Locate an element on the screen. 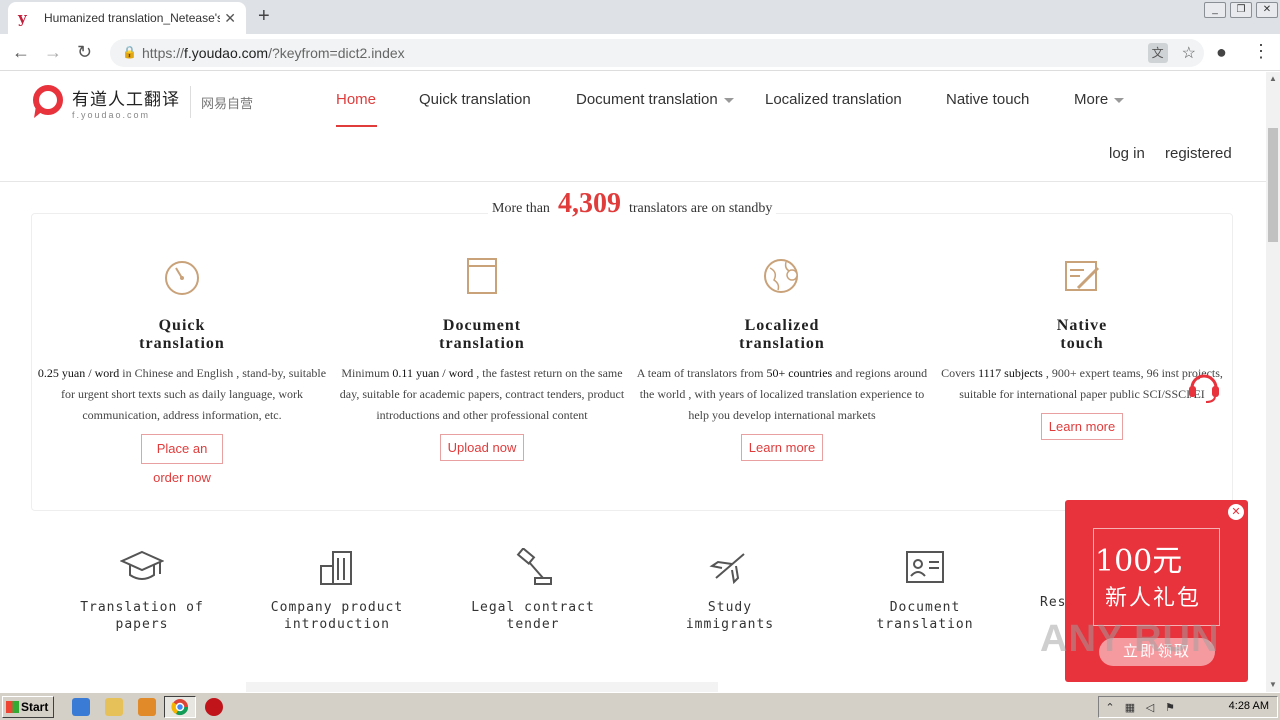 This screenshot has width=1280, height=720. promo-title: 新人礼包 is located at coordinates (1153, 597).